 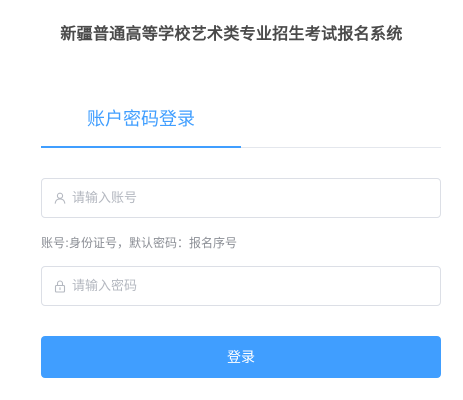 I want to click on password-input, so click(x=256, y=286).